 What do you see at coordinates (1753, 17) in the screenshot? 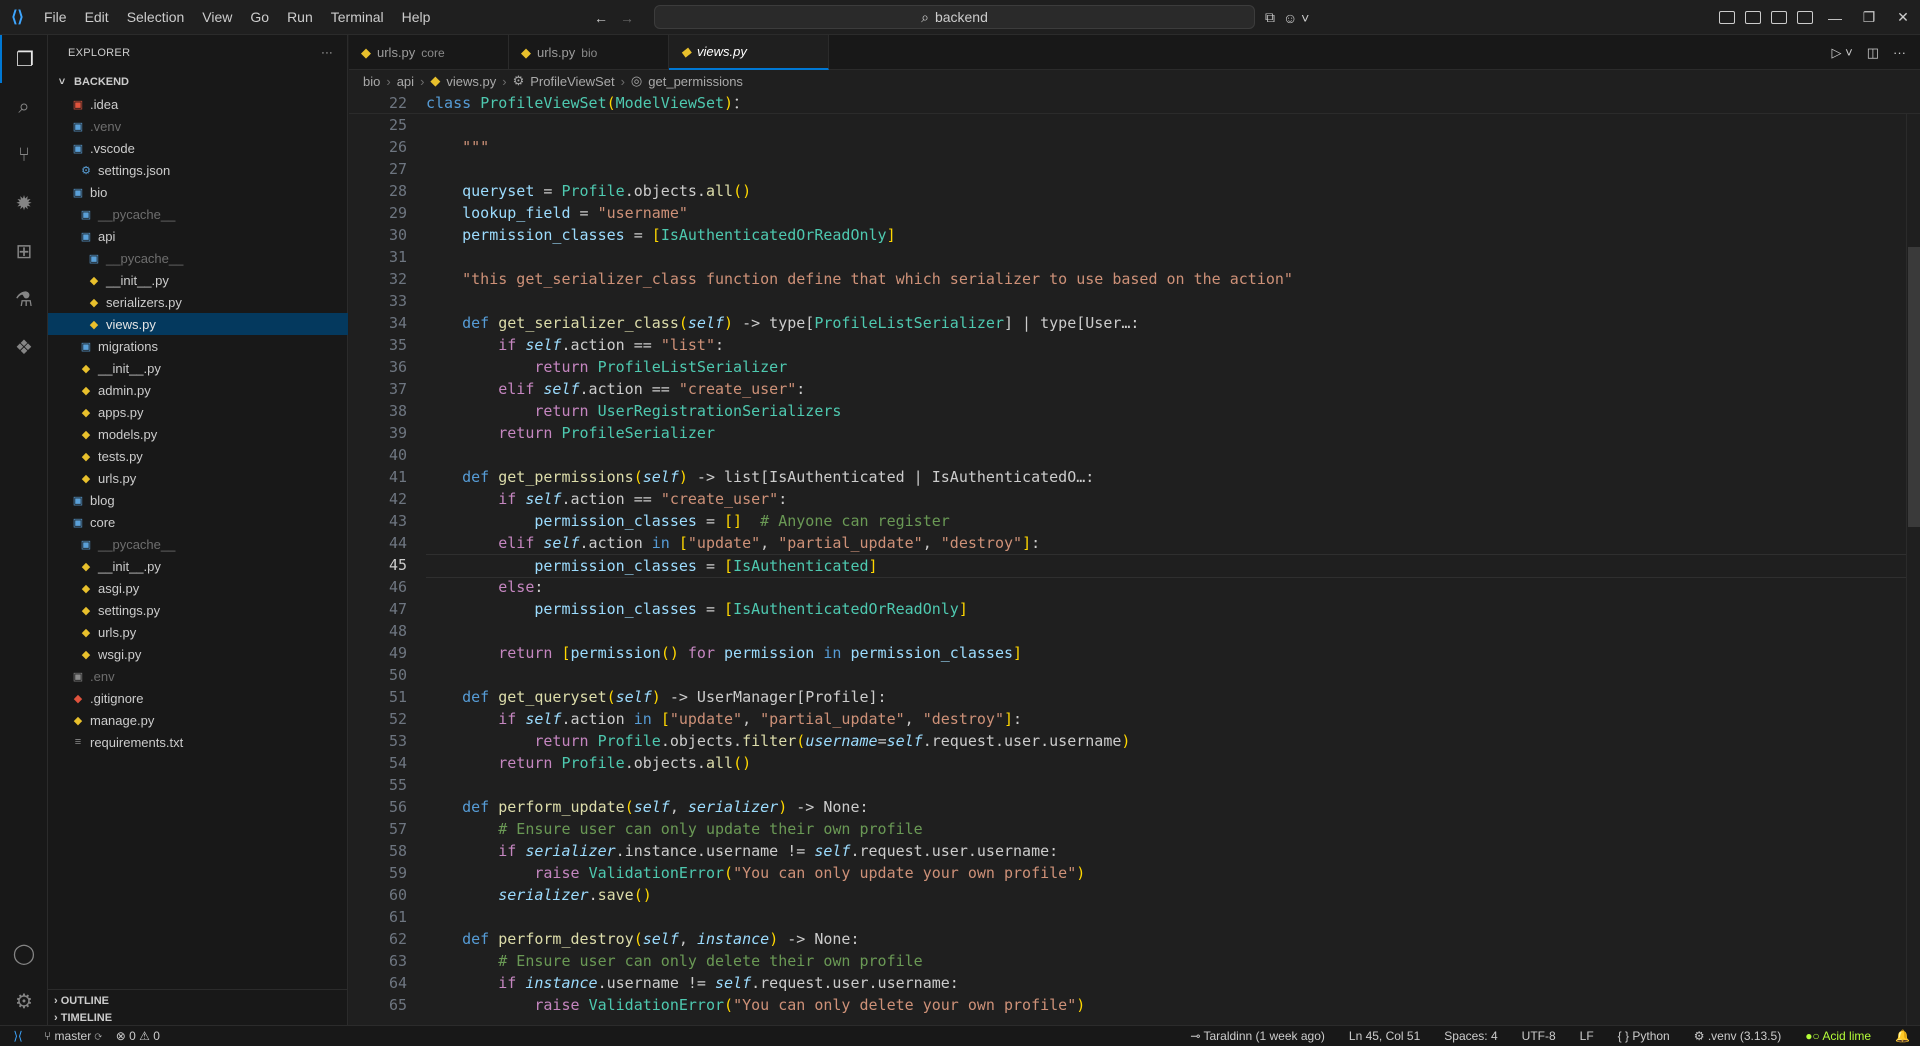
I see `toggle-primary-sidebar-icon` at bounding box center [1753, 17].